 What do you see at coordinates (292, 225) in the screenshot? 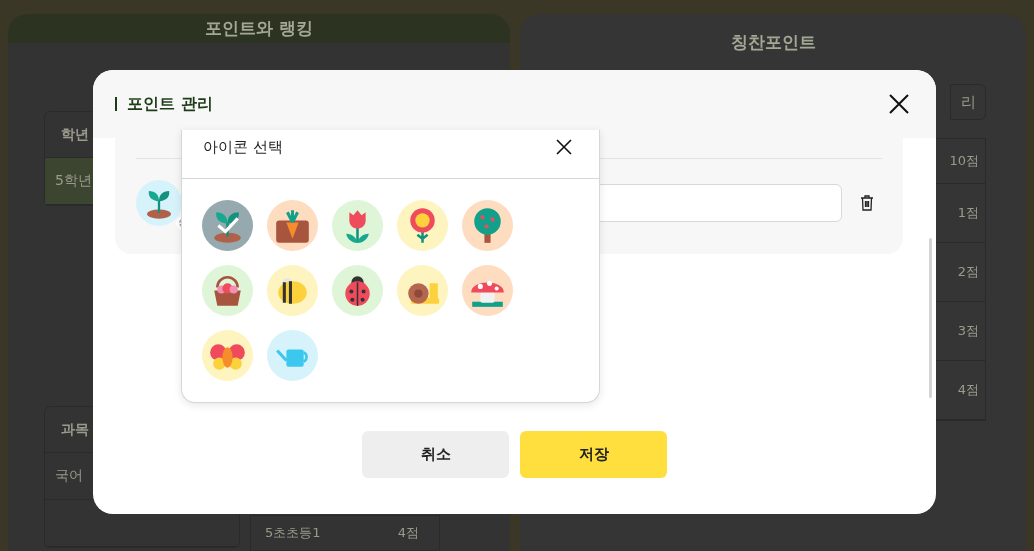
I see `carrot-icon` at bounding box center [292, 225].